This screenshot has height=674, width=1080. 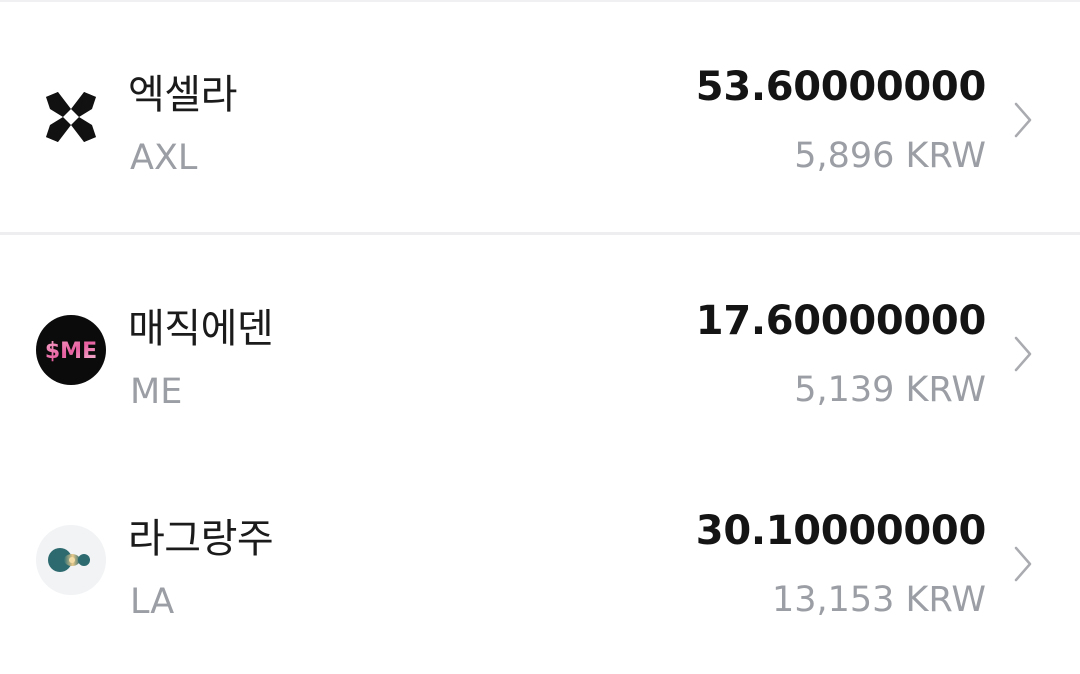 What do you see at coordinates (841, 321) in the screenshot?
I see `asset-amount: 17.60000000` at bounding box center [841, 321].